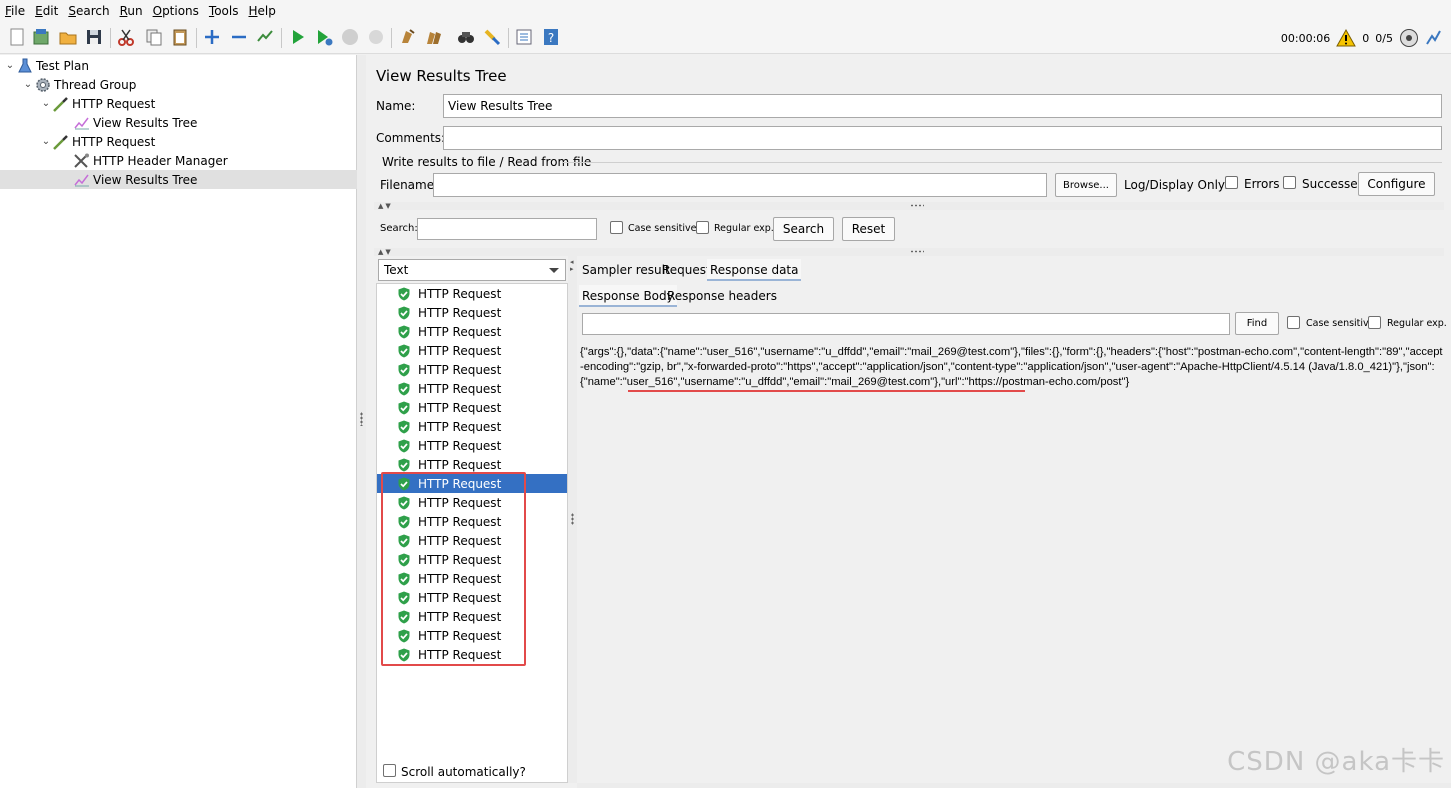  I want to click on function-helper-icon, so click(524, 37).